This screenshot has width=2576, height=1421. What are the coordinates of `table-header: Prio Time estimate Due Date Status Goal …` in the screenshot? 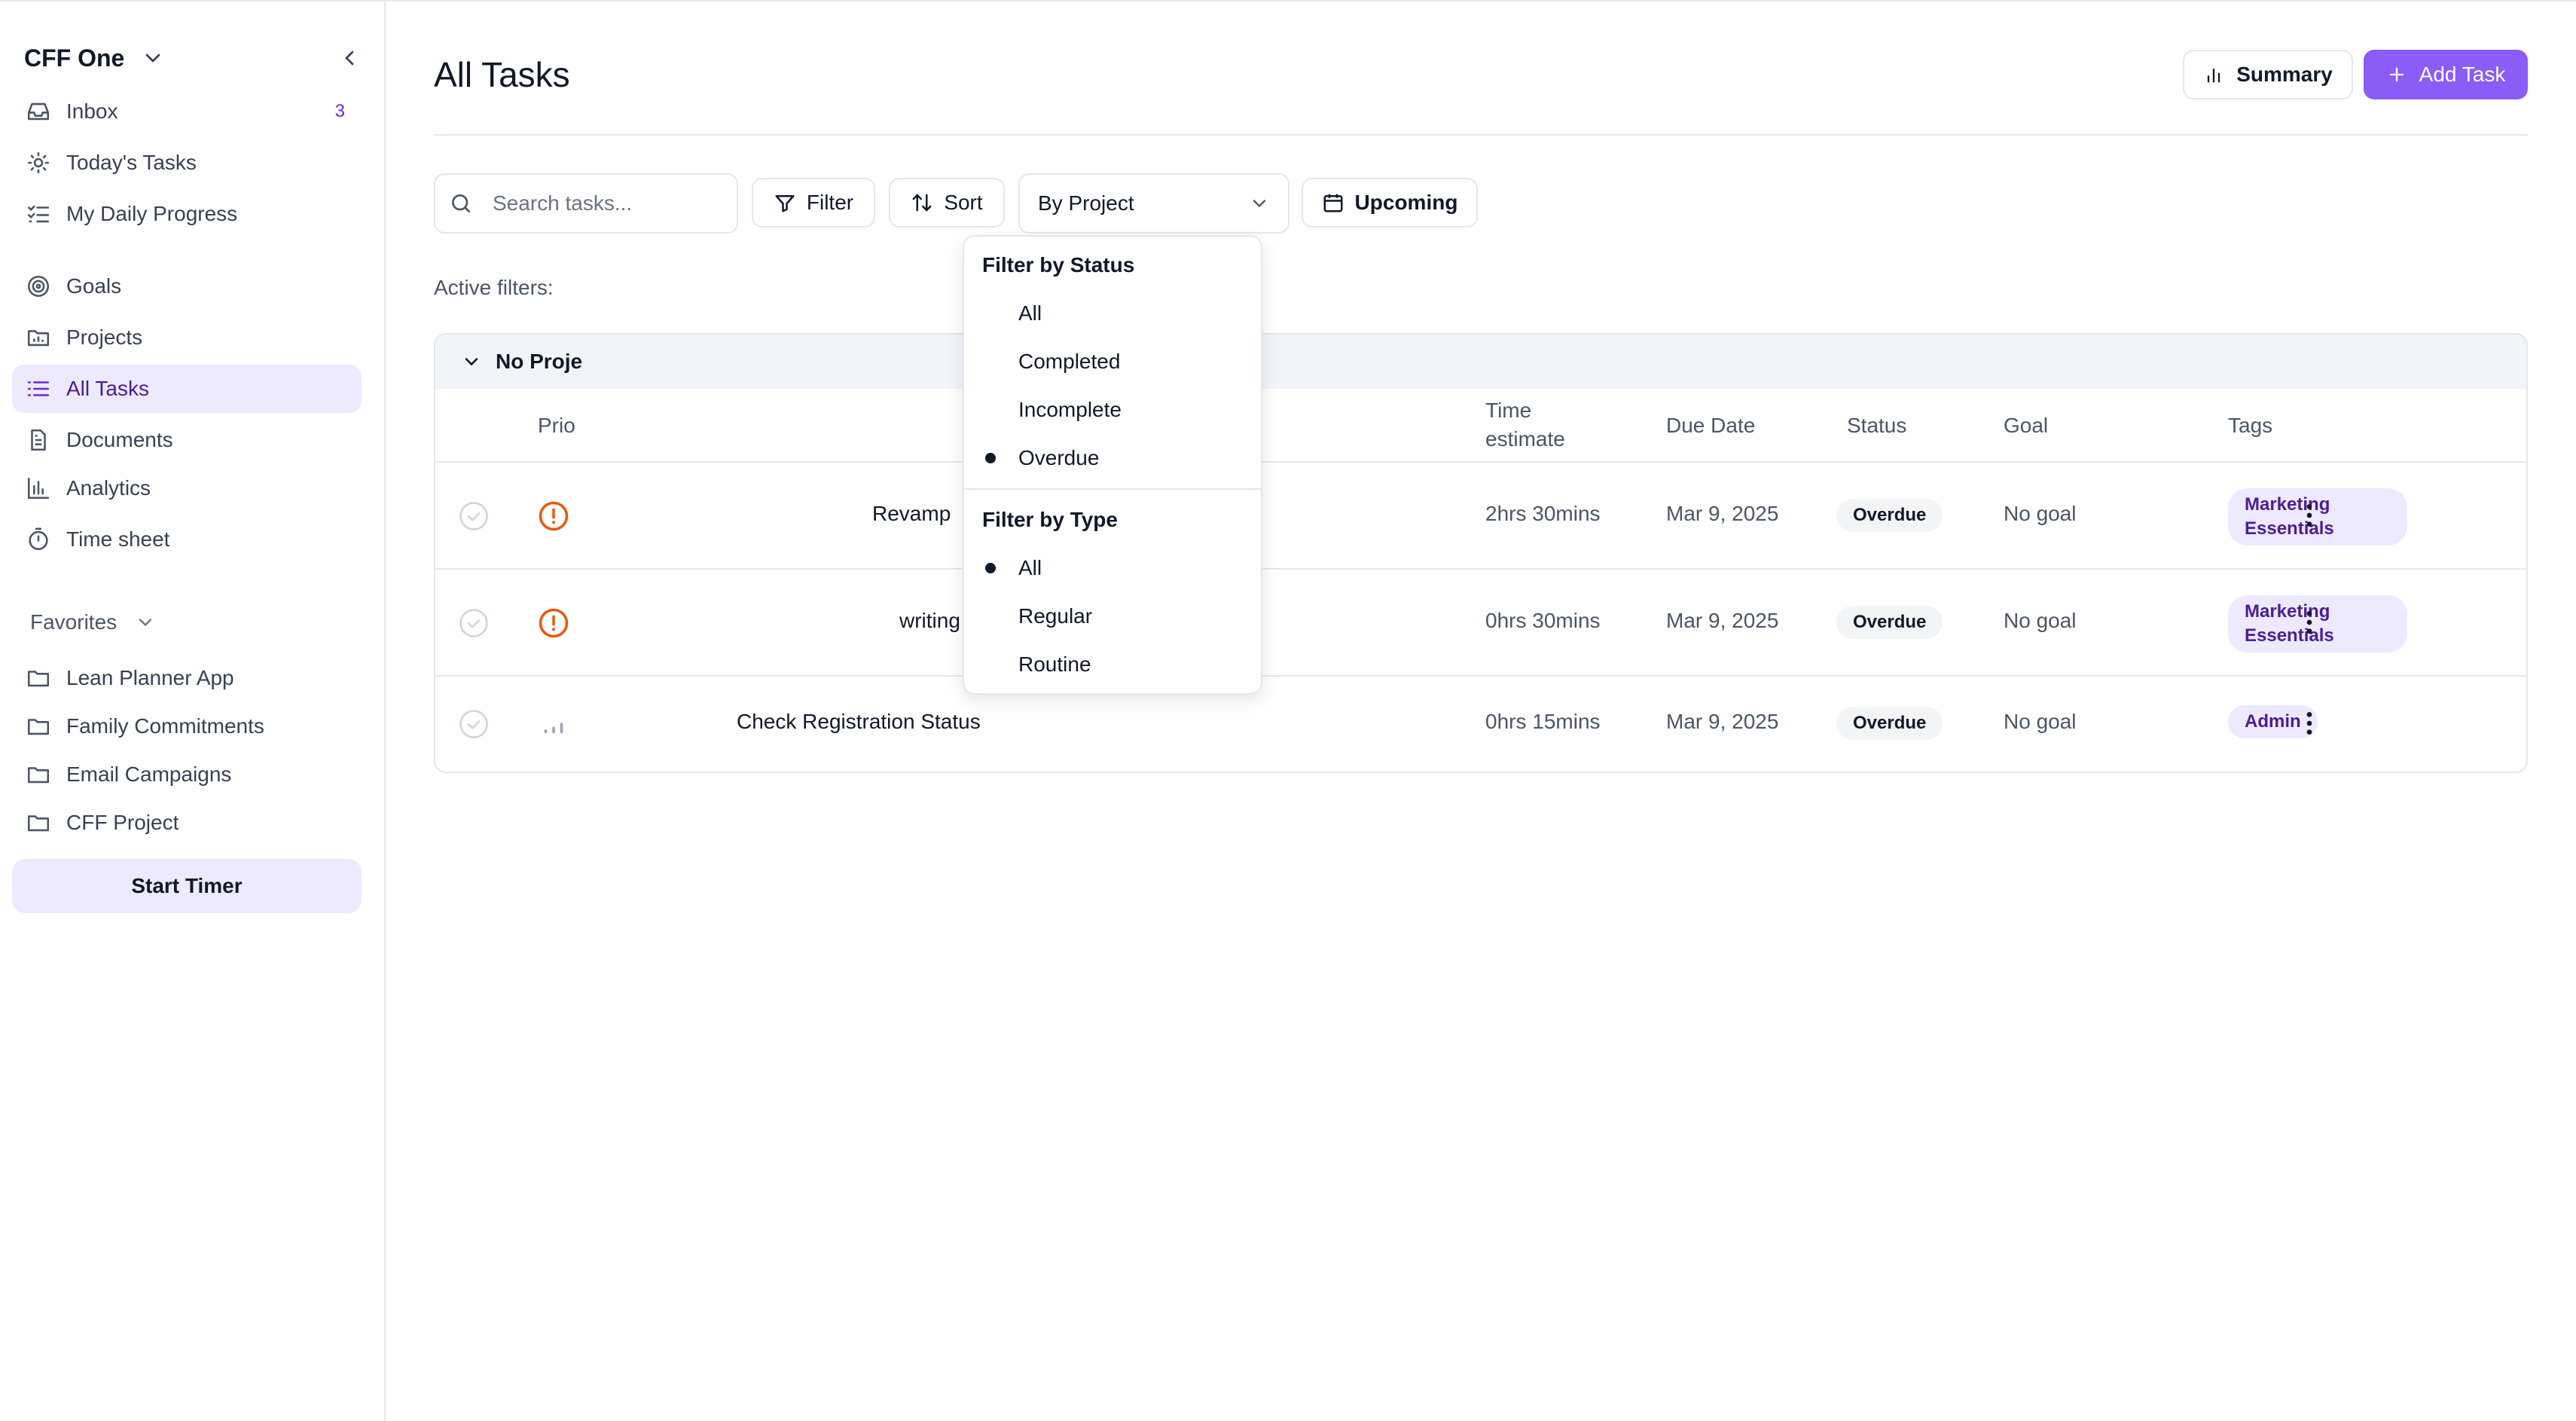 It's located at (1481, 426).